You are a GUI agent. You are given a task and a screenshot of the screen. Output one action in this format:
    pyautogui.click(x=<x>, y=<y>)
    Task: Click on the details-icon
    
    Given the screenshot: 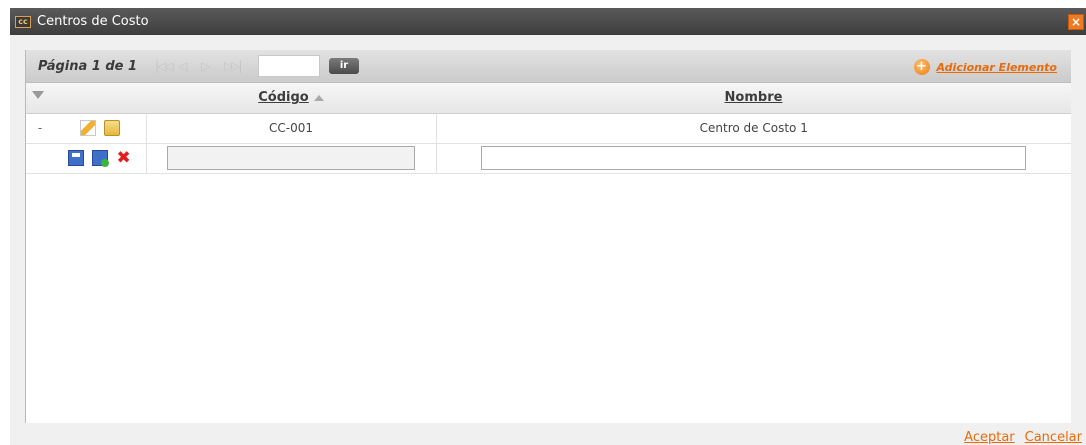 What is the action you would take?
    pyautogui.click(x=111, y=128)
    